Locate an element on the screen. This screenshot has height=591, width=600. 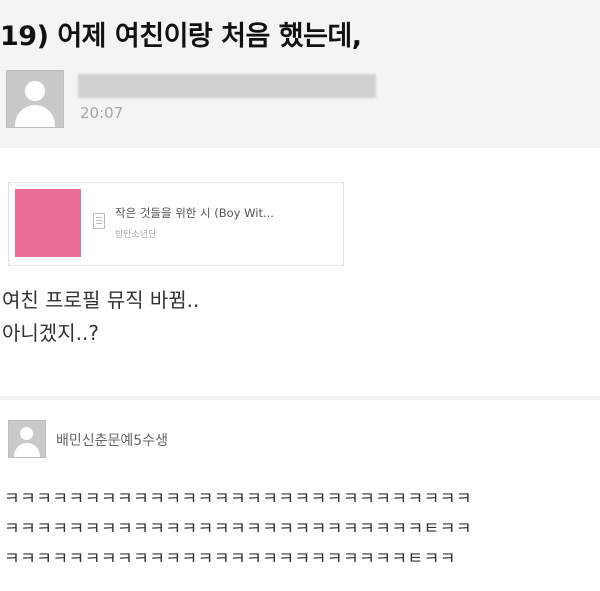
comment-line-2: ㅋㅋㅋㅋㅋㅋㅋㅋㅋㅋㅋㅋㅋㅋㅋㅋㅋㅋㅋㅋㅋㅋㅋㅋㅋㅋㅌㅋㅋ is located at coordinates (238, 529).